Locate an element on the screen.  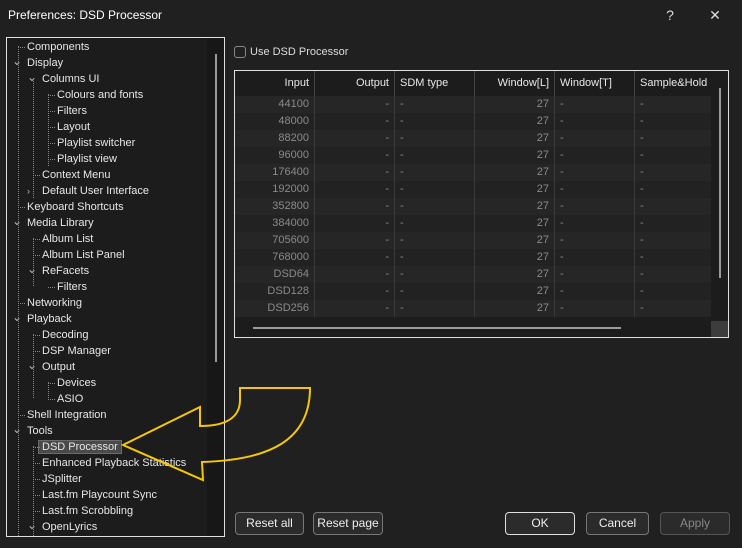
arrow-shape is located at coordinates (216, 434).